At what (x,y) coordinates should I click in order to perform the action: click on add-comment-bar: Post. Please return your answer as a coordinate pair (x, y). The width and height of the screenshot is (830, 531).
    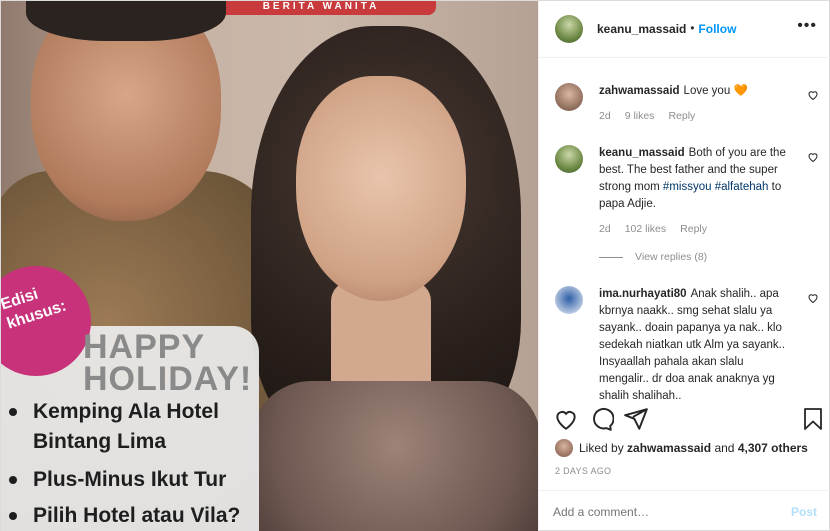
    Looking at the image, I should click on (684, 510).